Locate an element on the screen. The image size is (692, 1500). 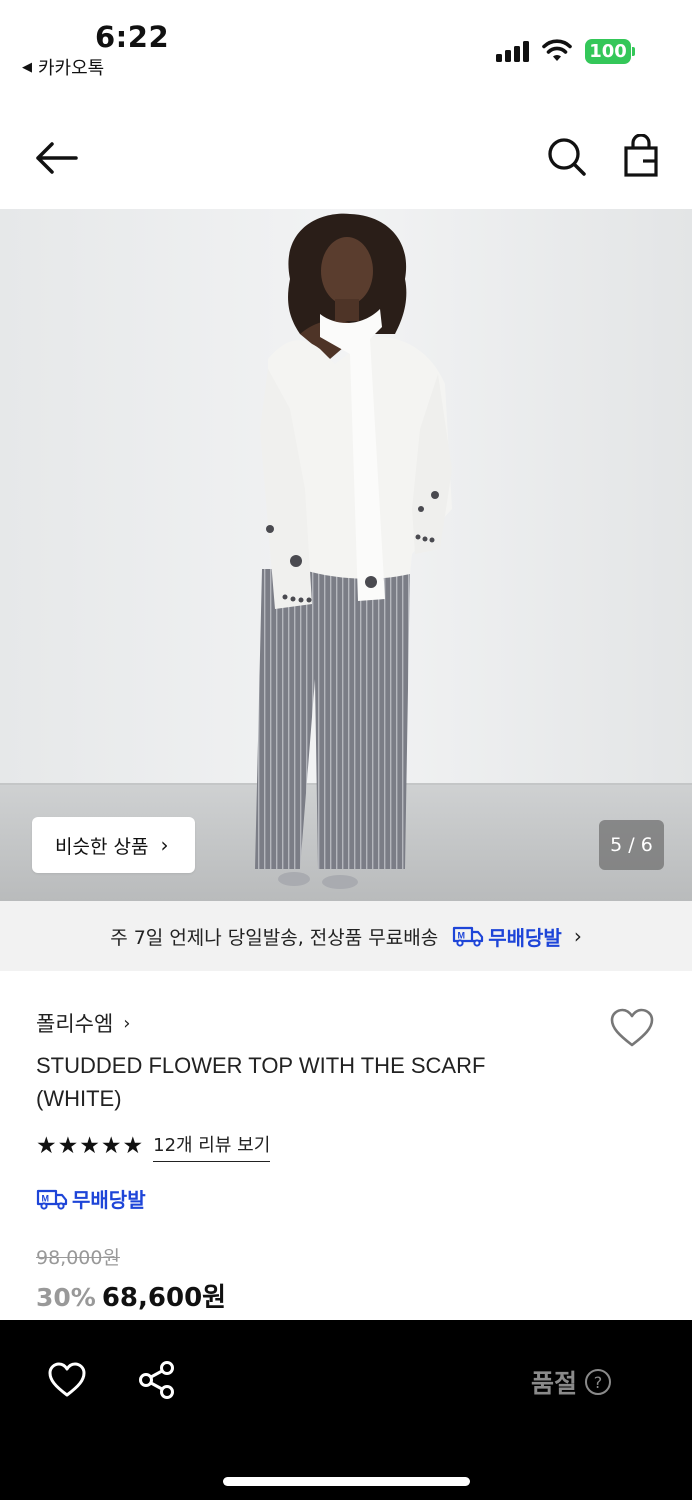
similar-products-button: 비슷한 상품 › is located at coordinates (113, 845).